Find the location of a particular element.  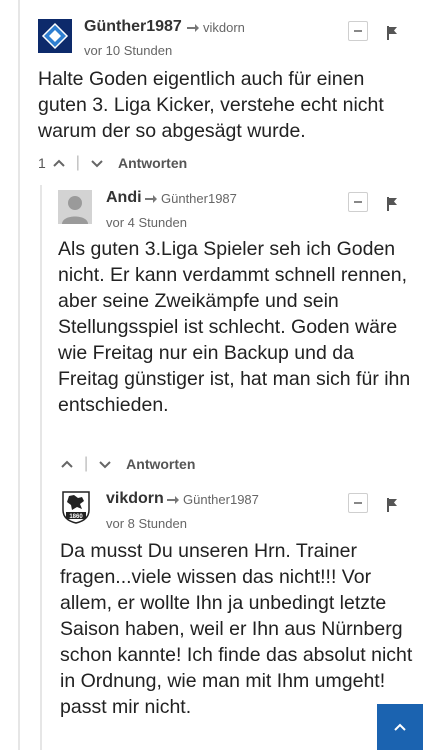

comment-actions: | Antworten is located at coordinates (127, 464).